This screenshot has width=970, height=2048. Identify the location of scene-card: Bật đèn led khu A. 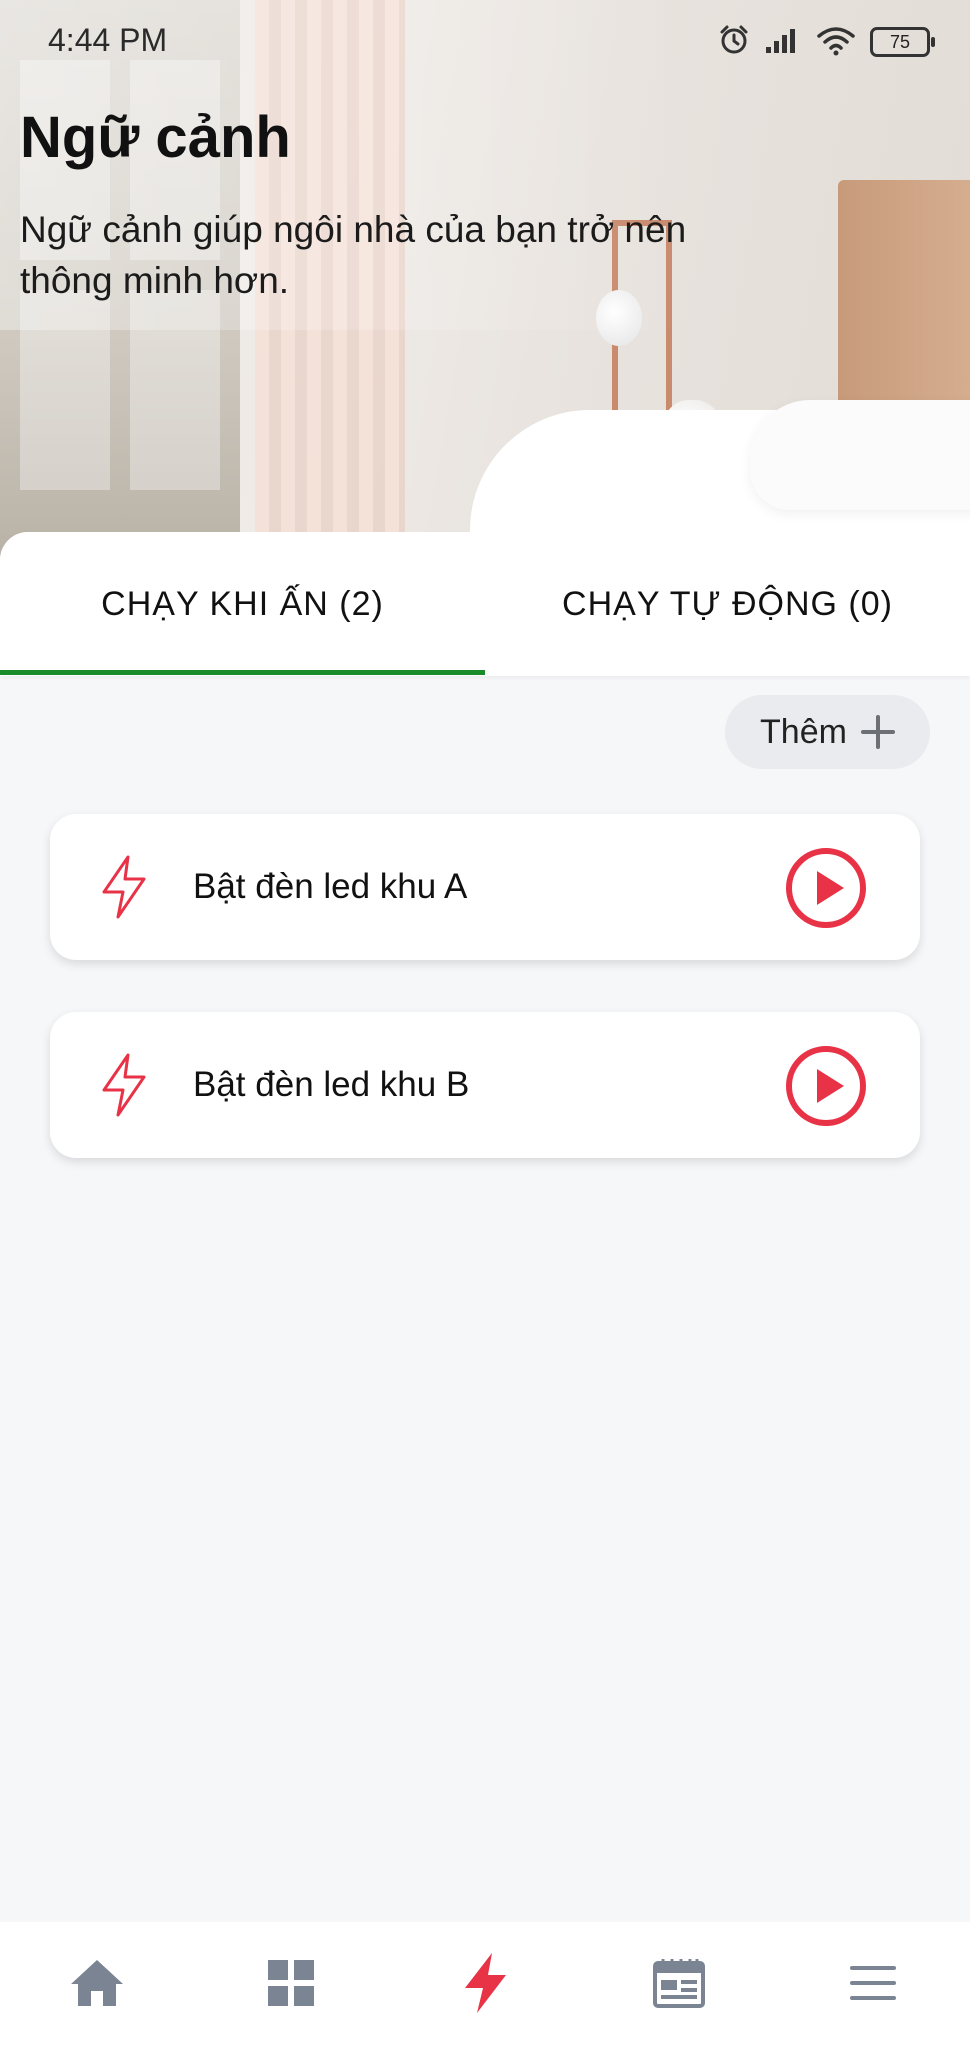
(485, 887).